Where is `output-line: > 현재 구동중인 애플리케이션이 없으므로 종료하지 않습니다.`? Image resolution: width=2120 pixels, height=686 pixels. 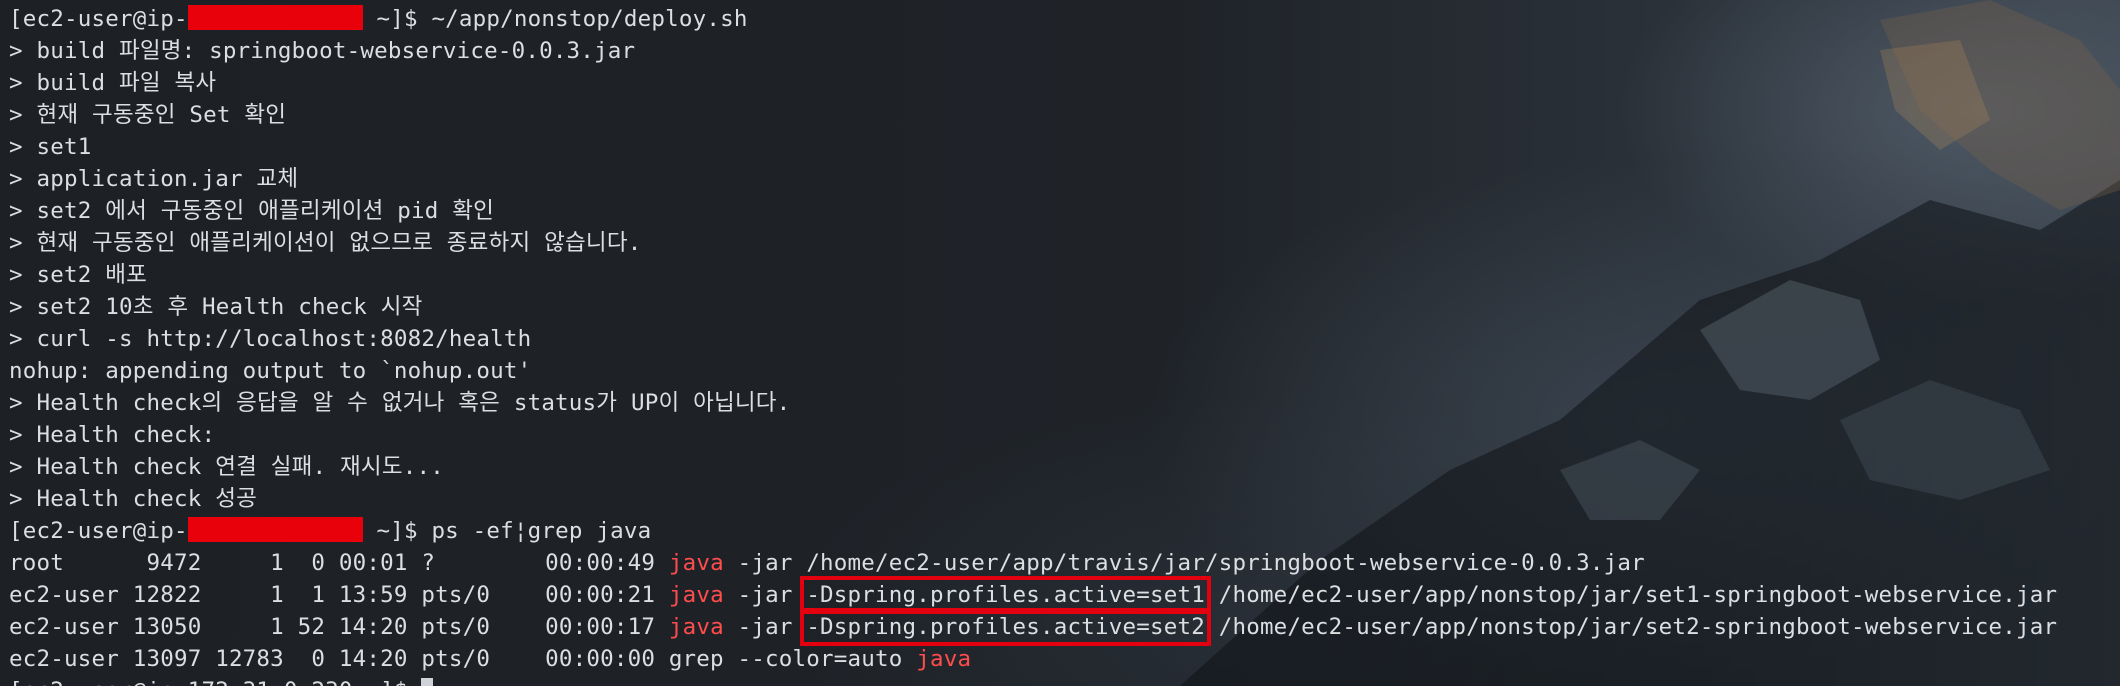 output-line: > 현재 구동중인 애플리케이션이 없으므로 종료하지 않습니다. is located at coordinates (325, 243).